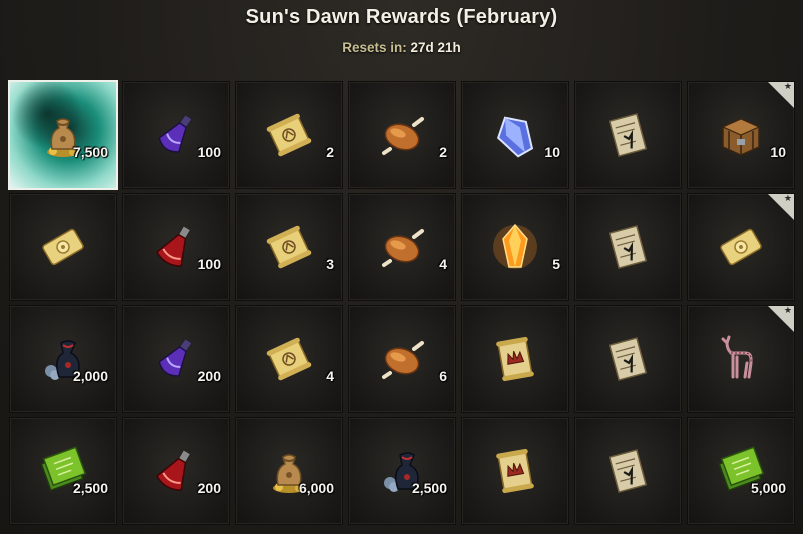 The image size is (803, 534). Describe the element at coordinates (90, 152) in the screenshot. I see `reward-quantity: 7,500` at that location.